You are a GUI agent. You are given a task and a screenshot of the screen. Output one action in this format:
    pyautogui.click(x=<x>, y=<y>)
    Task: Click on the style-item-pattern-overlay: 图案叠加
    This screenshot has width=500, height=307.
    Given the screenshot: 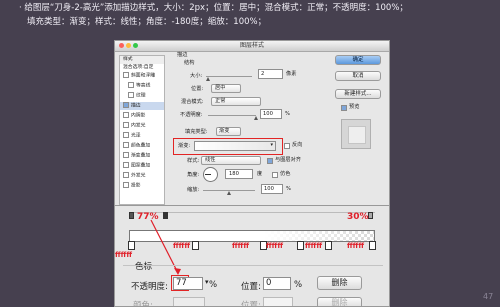 What is the action you would take?
    pyautogui.click(x=142, y=166)
    